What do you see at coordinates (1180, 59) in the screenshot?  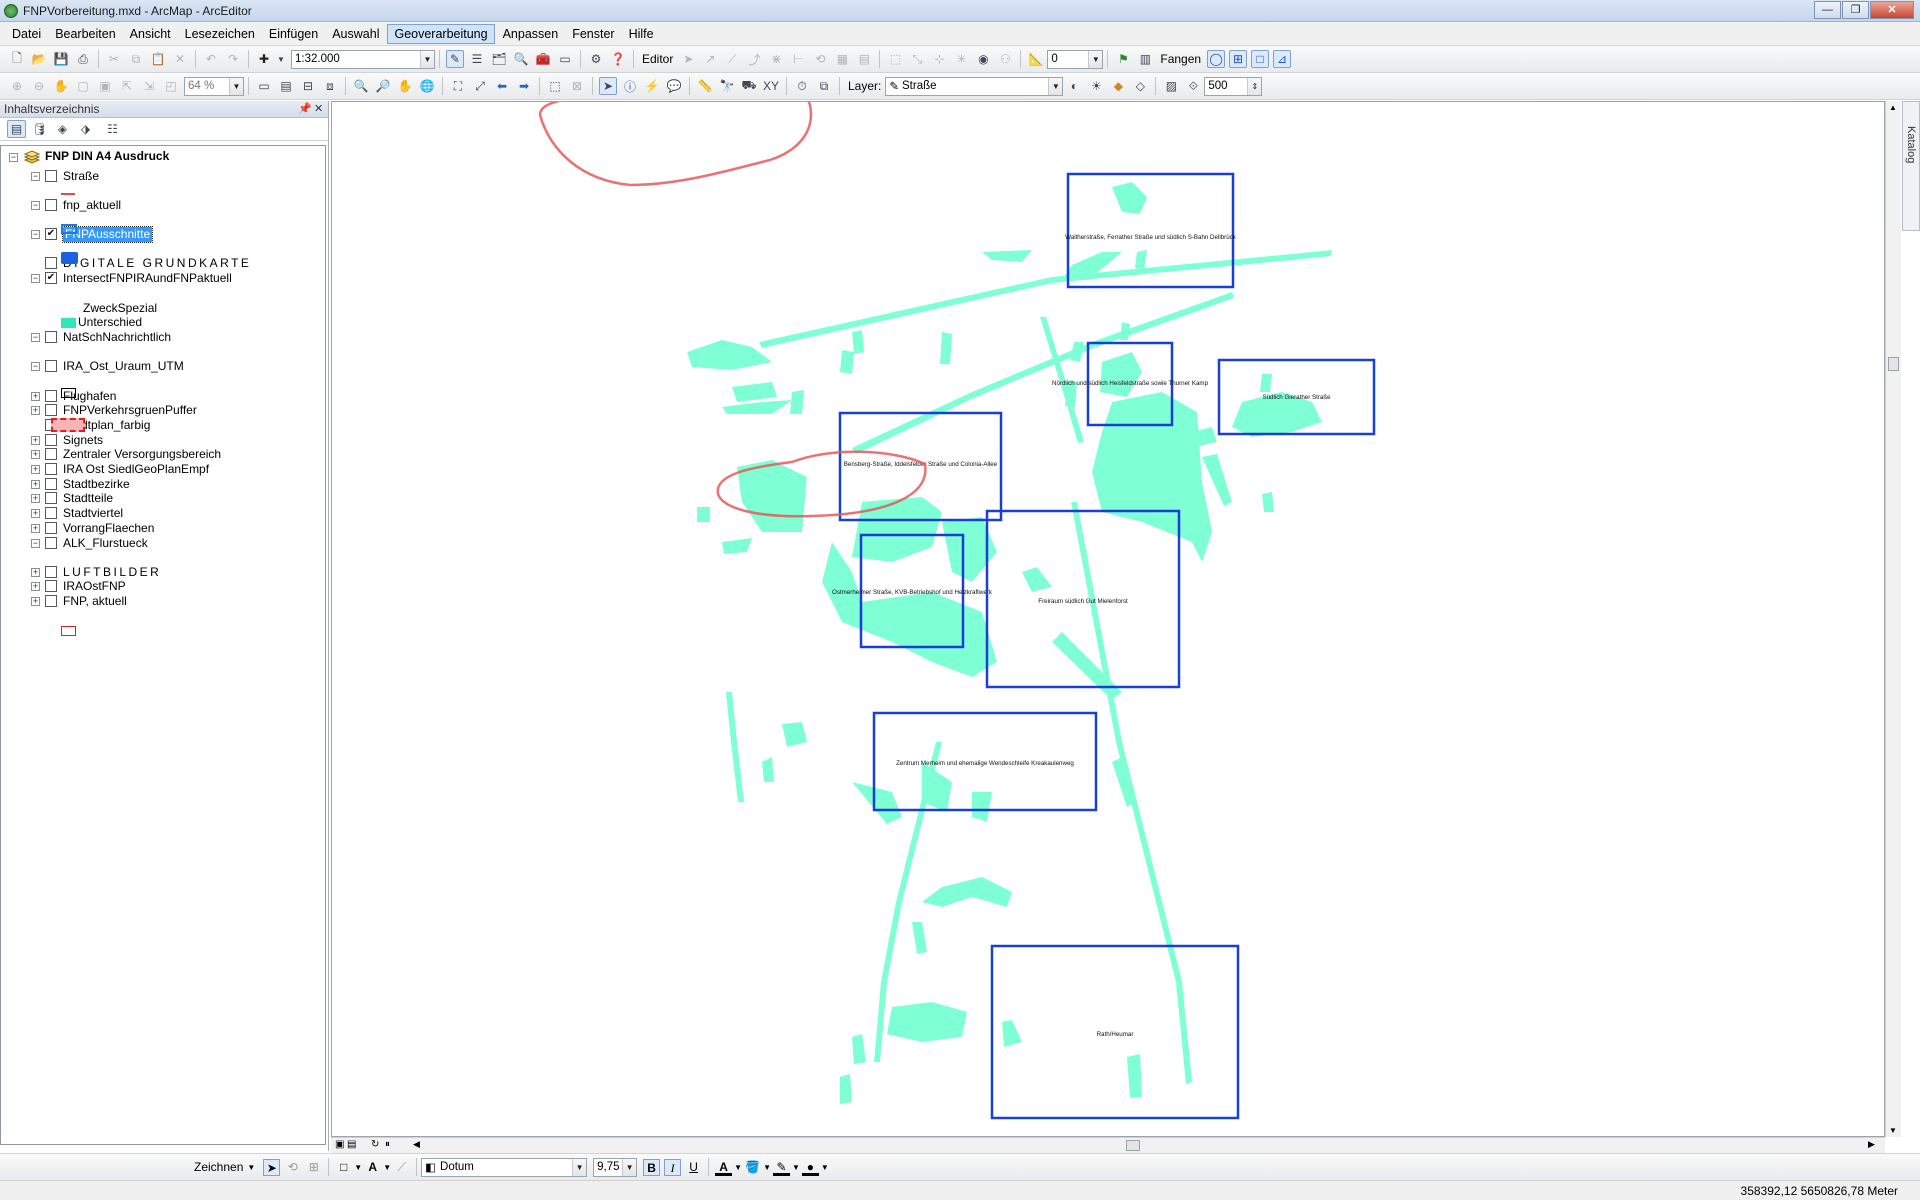 I see `snapping-menu-label: Fangen` at bounding box center [1180, 59].